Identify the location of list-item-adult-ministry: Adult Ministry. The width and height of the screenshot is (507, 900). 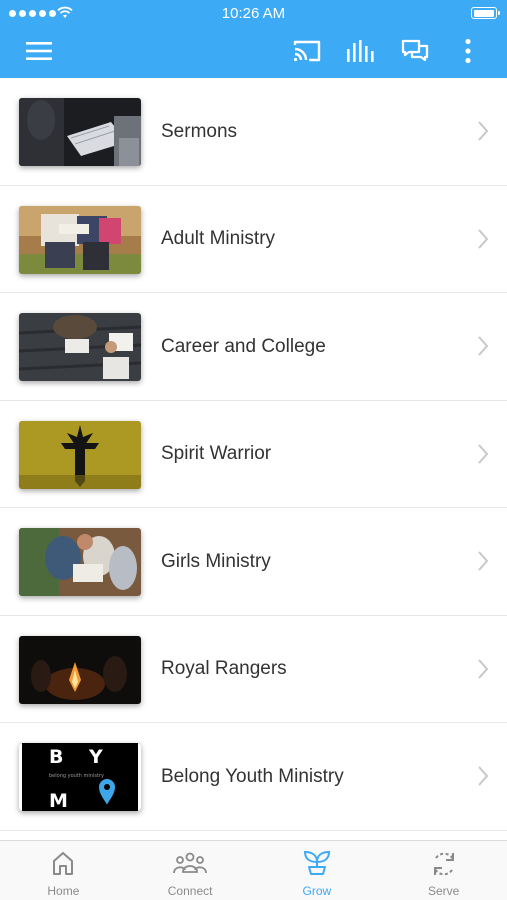
(253, 239).